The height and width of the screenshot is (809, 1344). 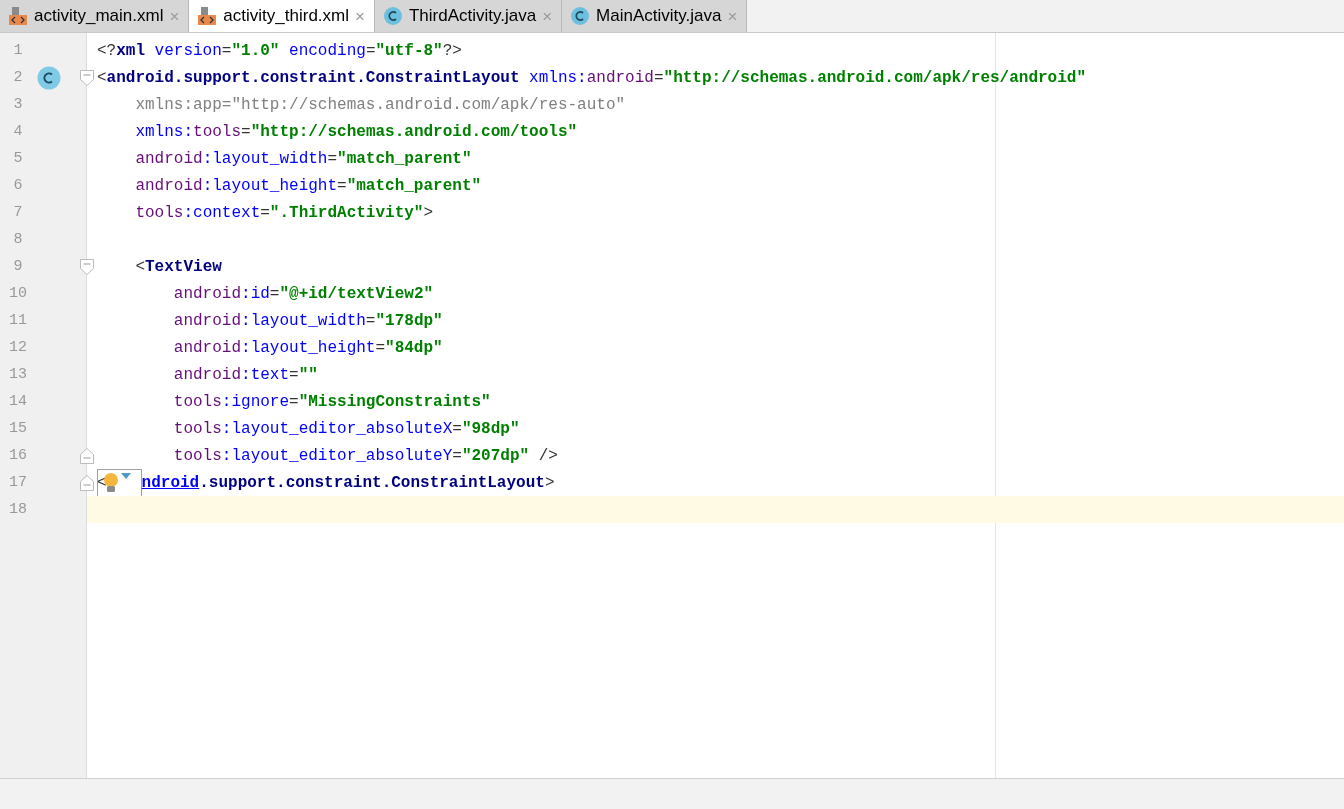 I want to click on line-number: 3, so click(x=18, y=104).